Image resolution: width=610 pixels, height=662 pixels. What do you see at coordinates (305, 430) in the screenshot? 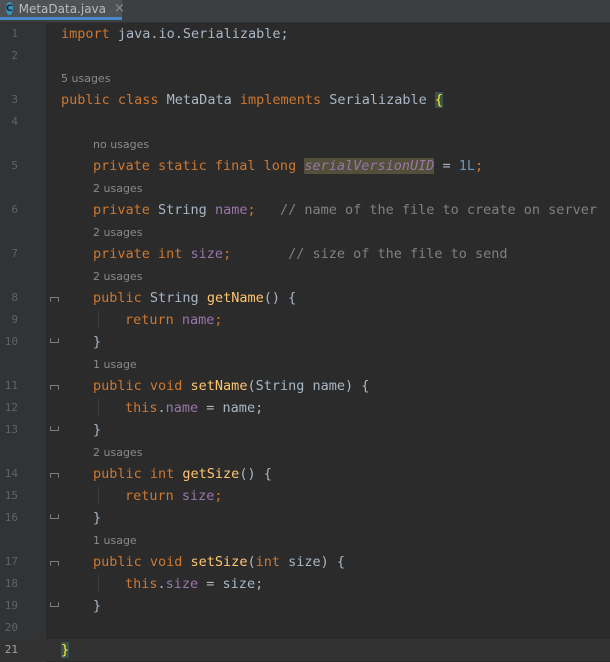
I see `code-line: 13 }` at bounding box center [305, 430].